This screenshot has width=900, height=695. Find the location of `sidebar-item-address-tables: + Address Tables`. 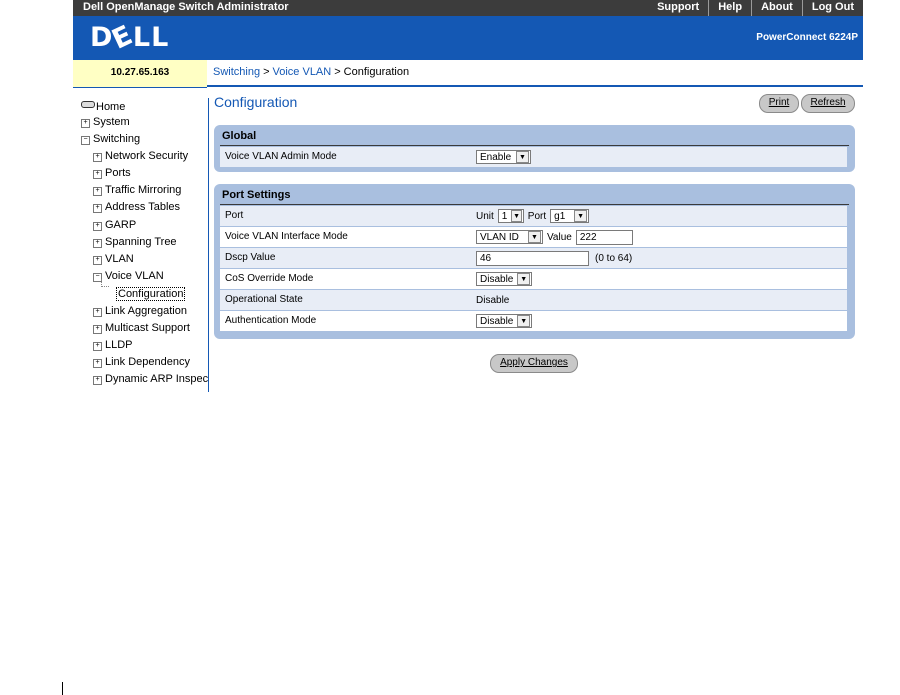

sidebar-item-address-tables: + Address Tables is located at coordinates (136, 207).